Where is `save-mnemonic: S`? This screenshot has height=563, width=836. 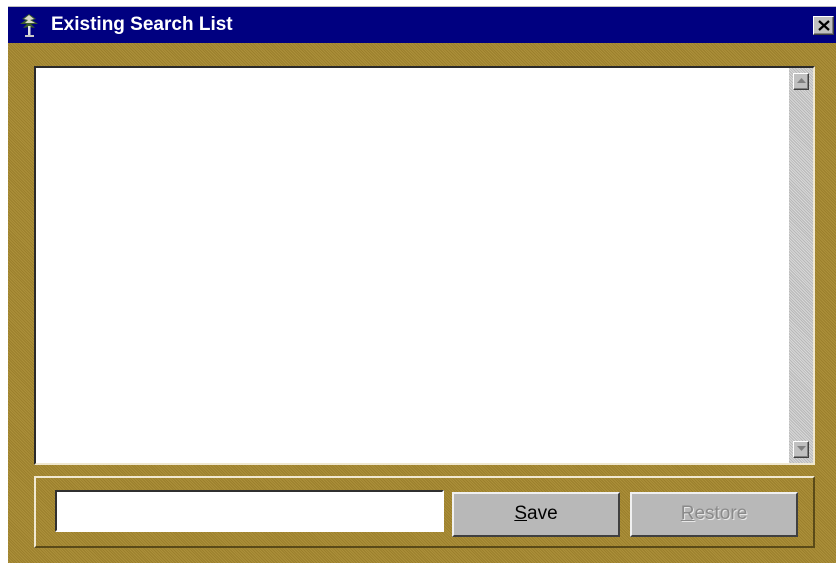
save-mnemonic: S is located at coordinates (521, 513).